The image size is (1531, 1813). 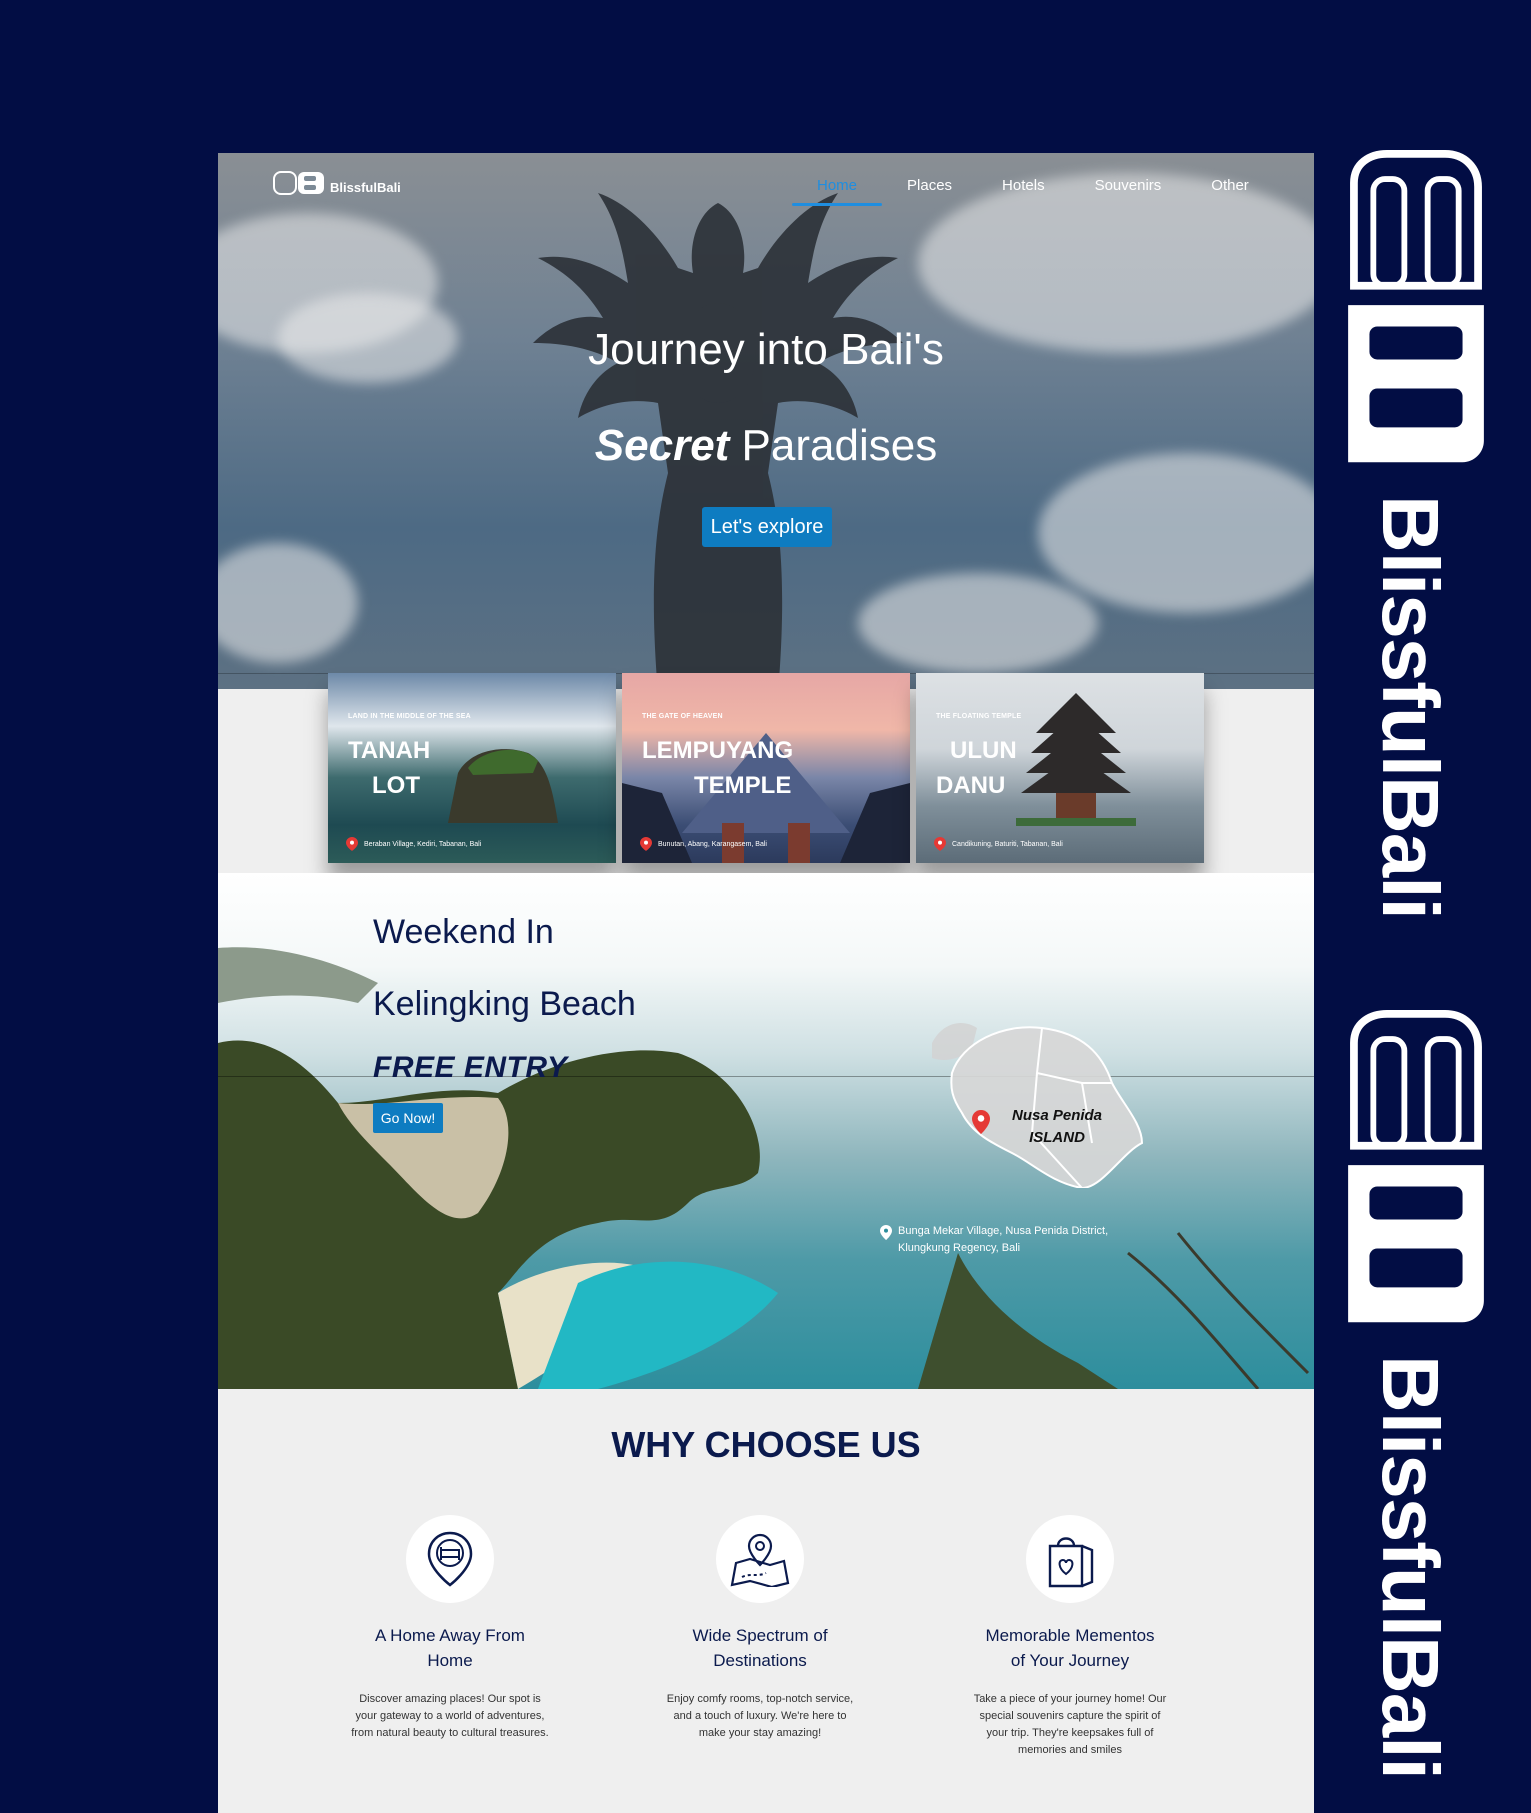 What do you see at coordinates (766, 1444) in the screenshot?
I see `why-title: WHY CHOOSE US` at bounding box center [766, 1444].